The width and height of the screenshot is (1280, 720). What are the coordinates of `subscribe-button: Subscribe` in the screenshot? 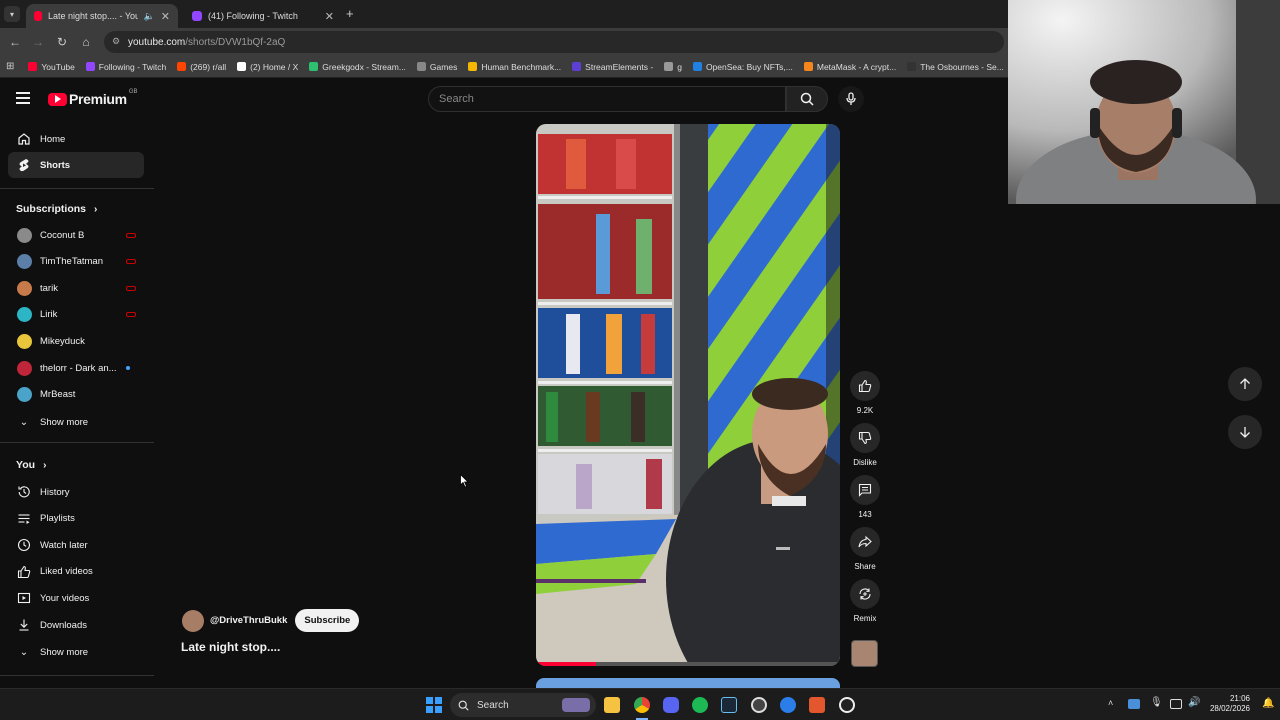 It's located at (327, 620).